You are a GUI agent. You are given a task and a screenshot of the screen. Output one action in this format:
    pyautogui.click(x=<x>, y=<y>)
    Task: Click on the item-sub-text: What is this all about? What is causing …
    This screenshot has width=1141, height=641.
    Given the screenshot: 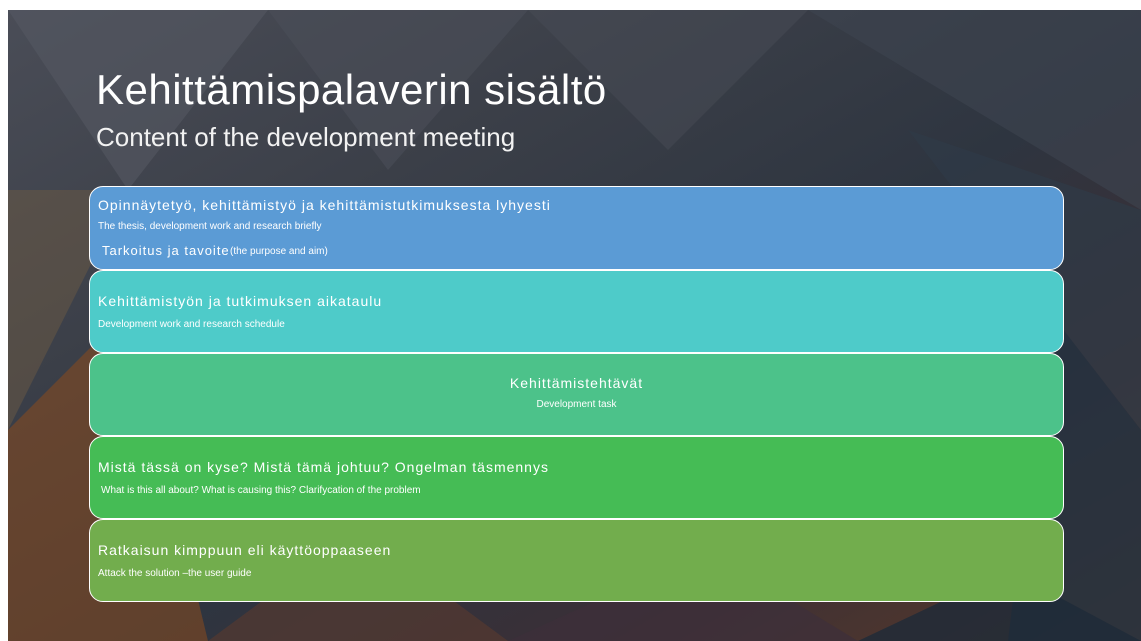 What is the action you would take?
    pyautogui.click(x=261, y=490)
    